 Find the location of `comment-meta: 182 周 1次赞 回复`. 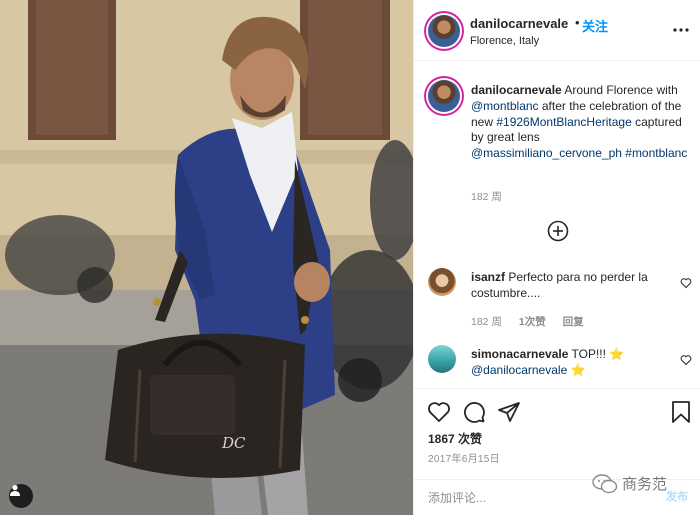

comment-meta: 182 周 1次赞 回复 is located at coordinates (534, 321).